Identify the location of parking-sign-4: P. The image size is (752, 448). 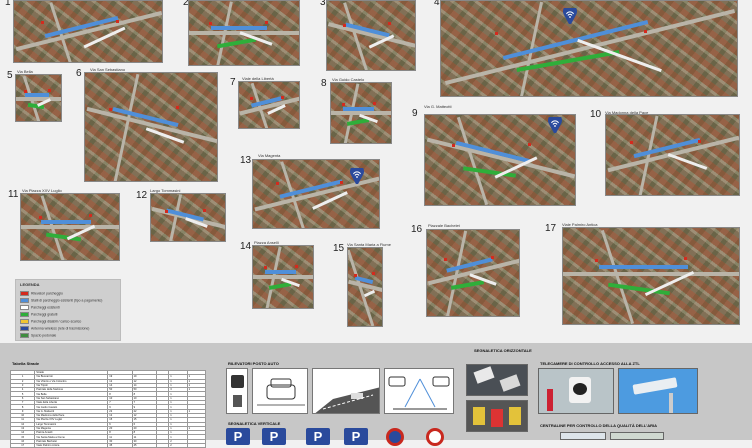
(356, 436).